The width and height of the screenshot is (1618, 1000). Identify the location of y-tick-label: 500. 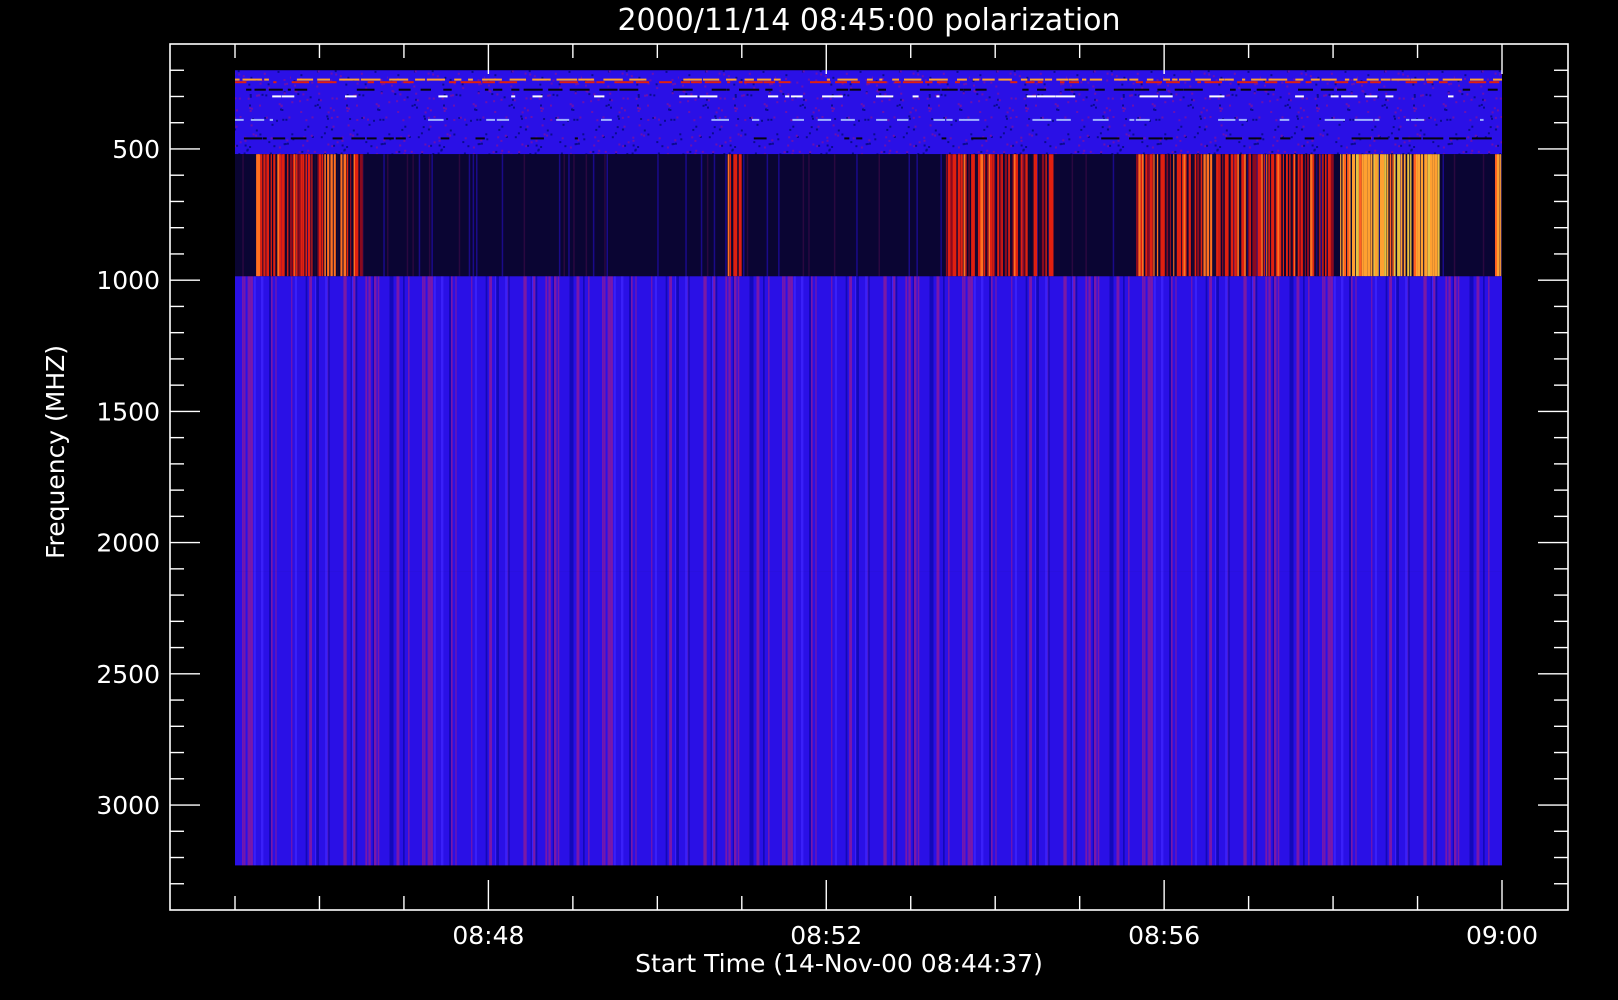
(136, 149).